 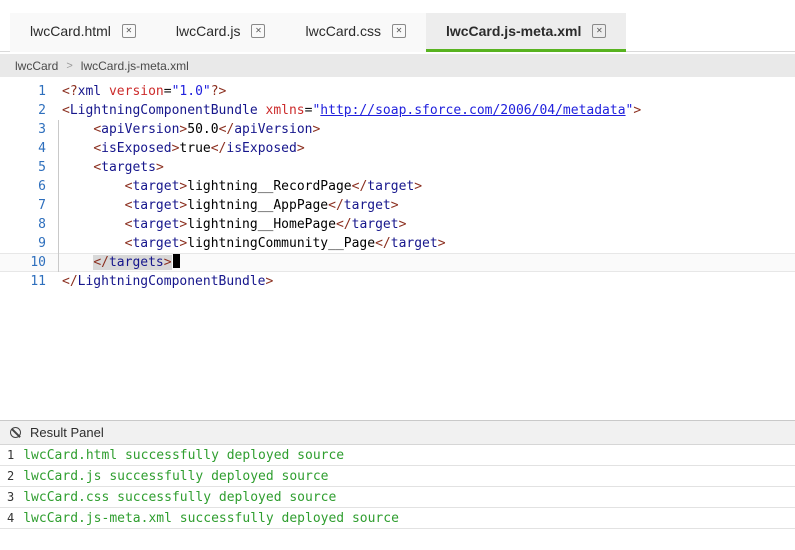 I want to click on tab-label: lwcCard.js, so click(x=208, y=31).